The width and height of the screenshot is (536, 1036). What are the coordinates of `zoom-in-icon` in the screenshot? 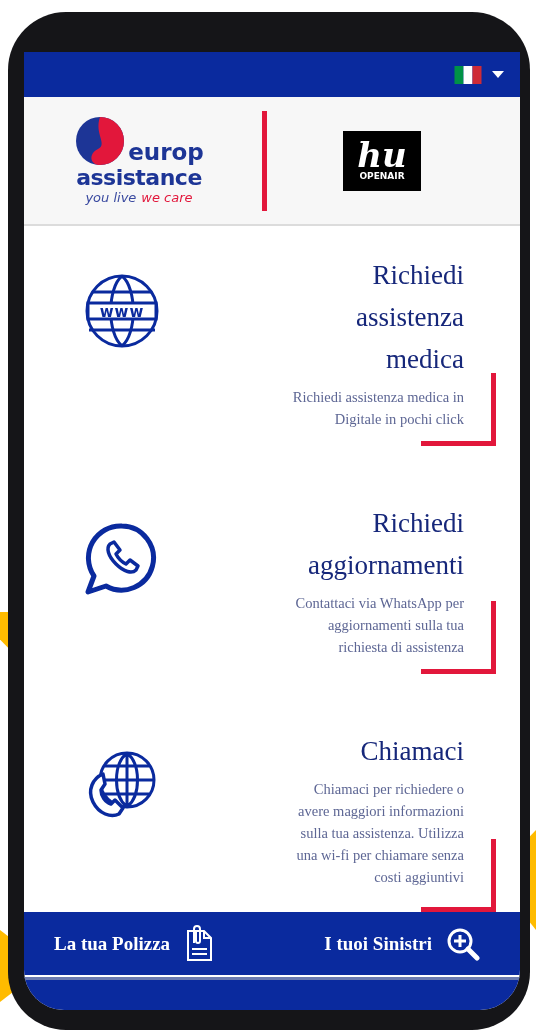 It's located at (463, 943).